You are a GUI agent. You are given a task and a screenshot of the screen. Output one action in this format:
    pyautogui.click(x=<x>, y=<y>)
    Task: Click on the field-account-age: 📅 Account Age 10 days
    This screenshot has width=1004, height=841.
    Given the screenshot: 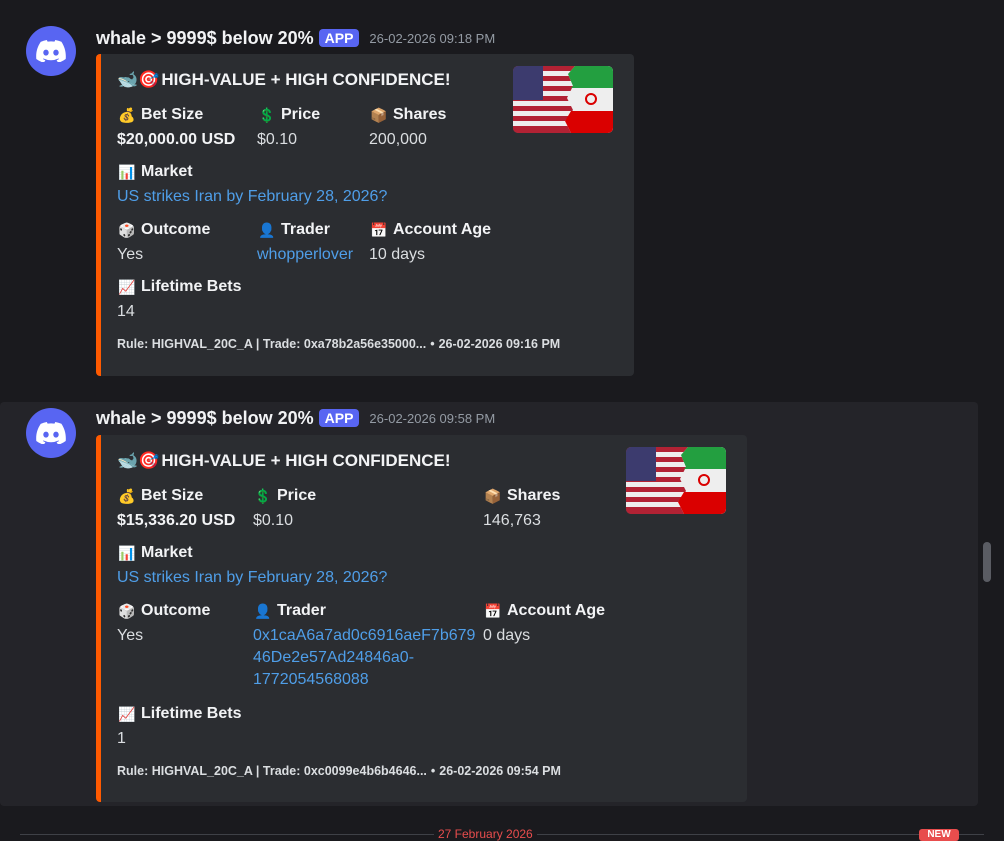 What is the action you would take?
    pyautogui.click(x=430, y=242)
    